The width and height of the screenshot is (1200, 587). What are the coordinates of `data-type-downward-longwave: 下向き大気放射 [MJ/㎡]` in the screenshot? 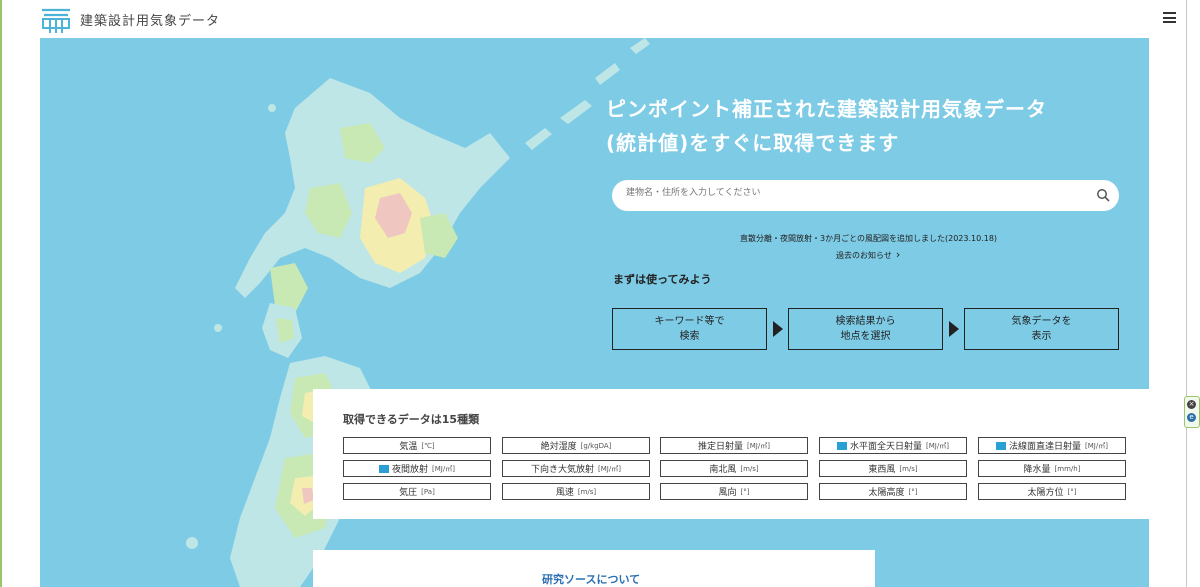 It's located at (576, 468).